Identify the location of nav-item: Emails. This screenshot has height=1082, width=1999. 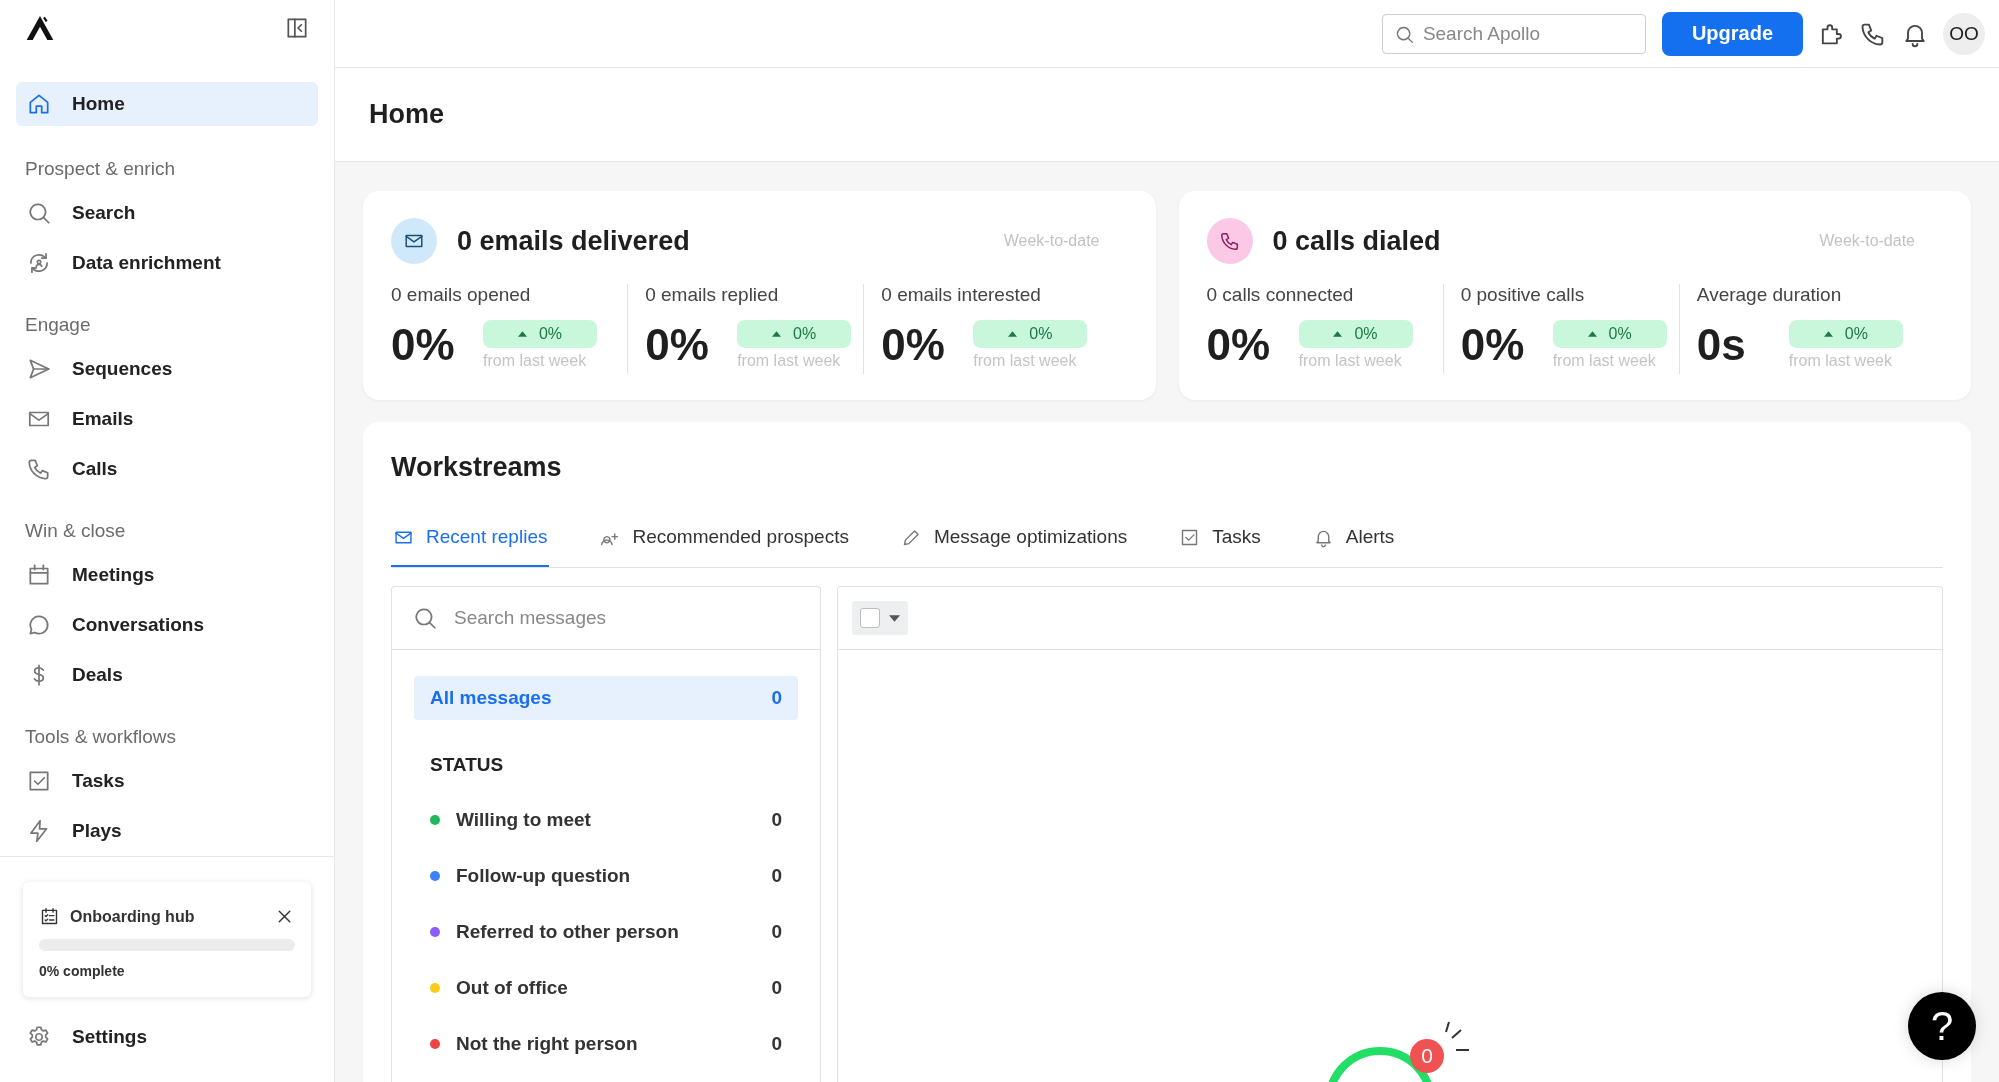
(167, 419).